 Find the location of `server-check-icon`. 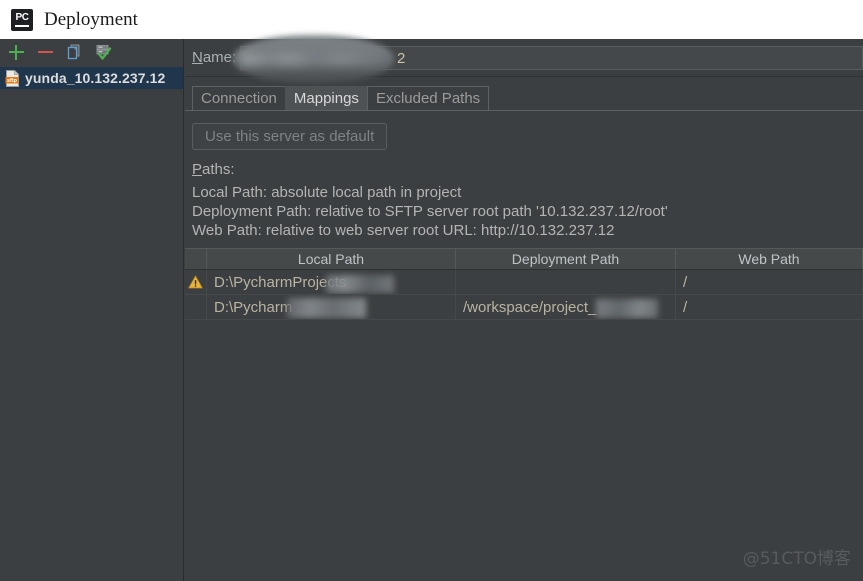

server-check-icon is located at coordinates (104, 52).